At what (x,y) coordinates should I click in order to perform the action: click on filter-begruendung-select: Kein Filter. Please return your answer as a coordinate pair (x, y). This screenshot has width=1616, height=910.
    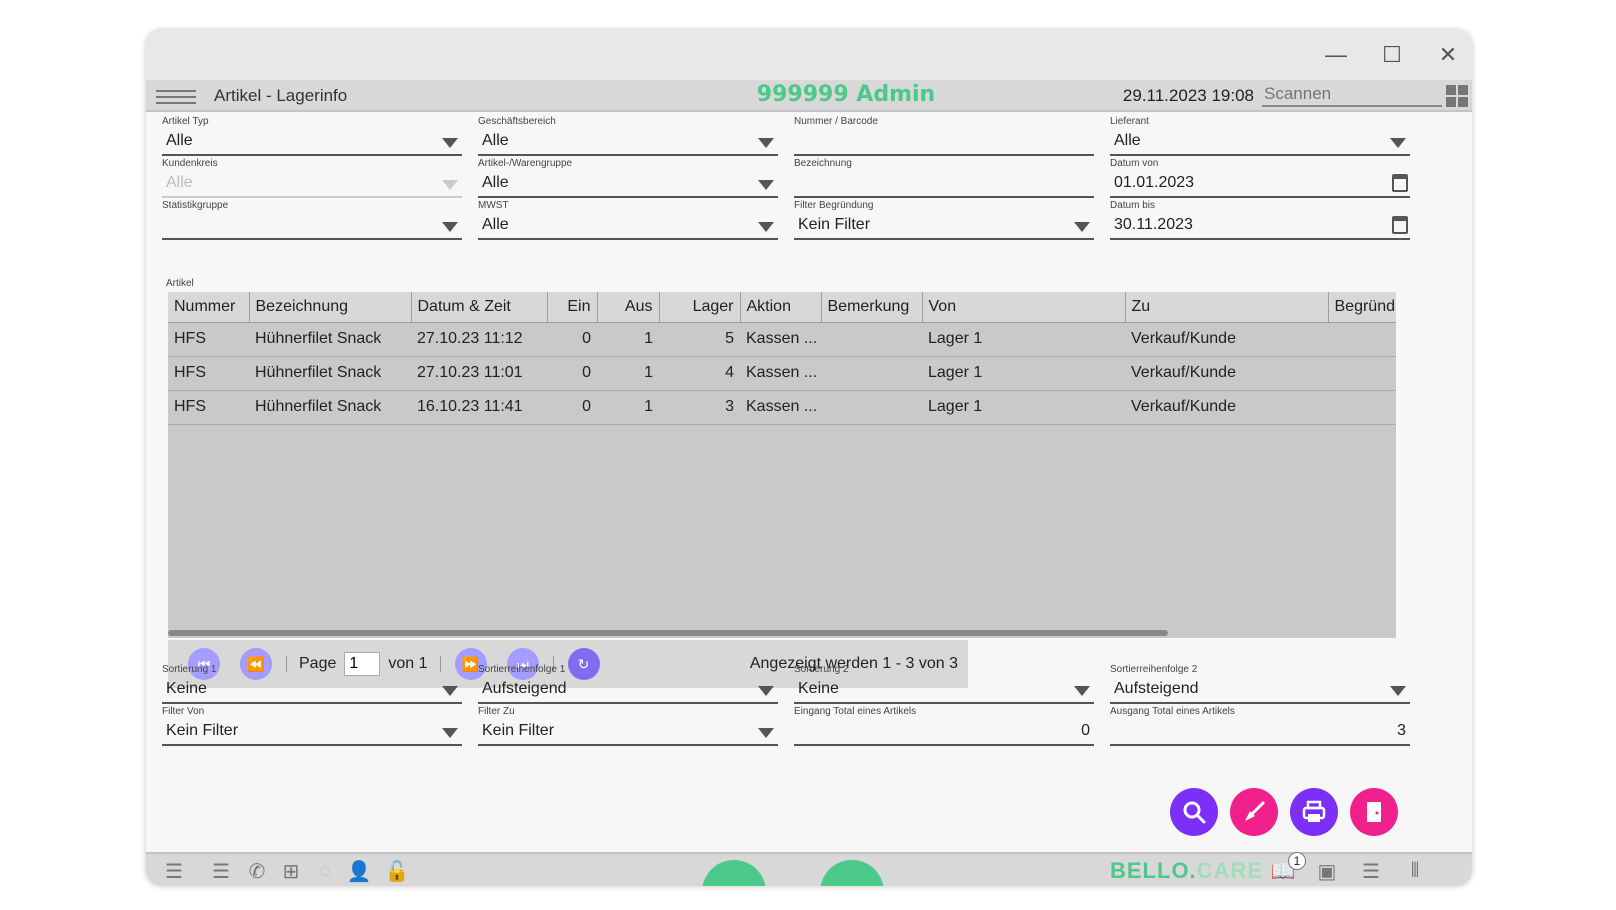
    Looking at the image, I should click on (944, 226).